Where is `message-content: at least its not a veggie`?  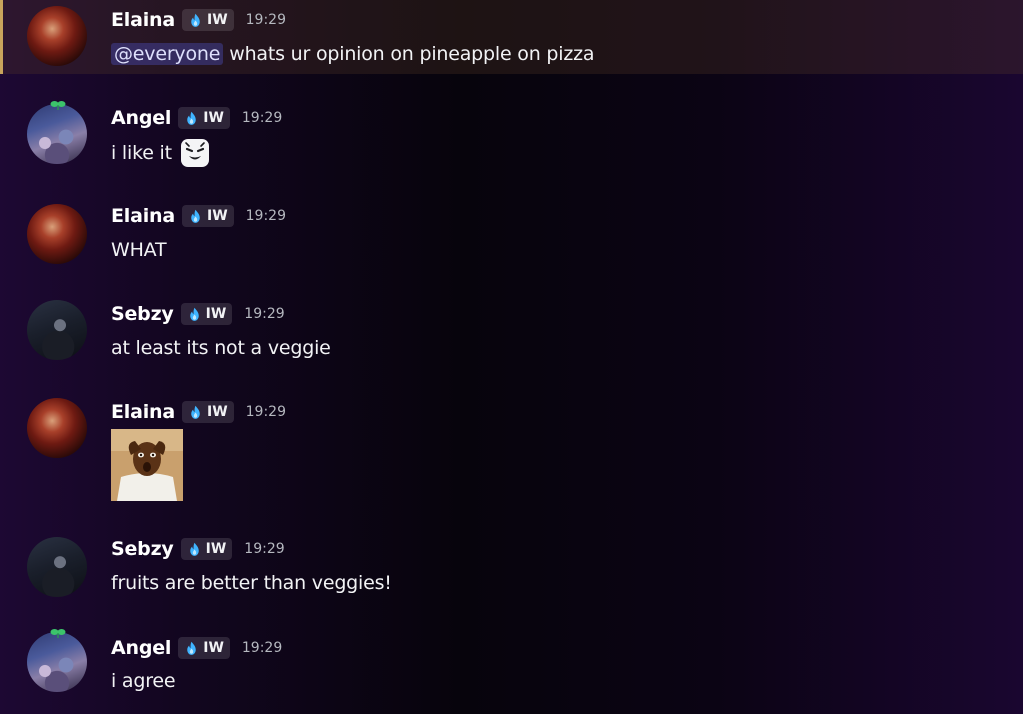 message-content: at least its not a veggie is located at coordinates (221, 348).